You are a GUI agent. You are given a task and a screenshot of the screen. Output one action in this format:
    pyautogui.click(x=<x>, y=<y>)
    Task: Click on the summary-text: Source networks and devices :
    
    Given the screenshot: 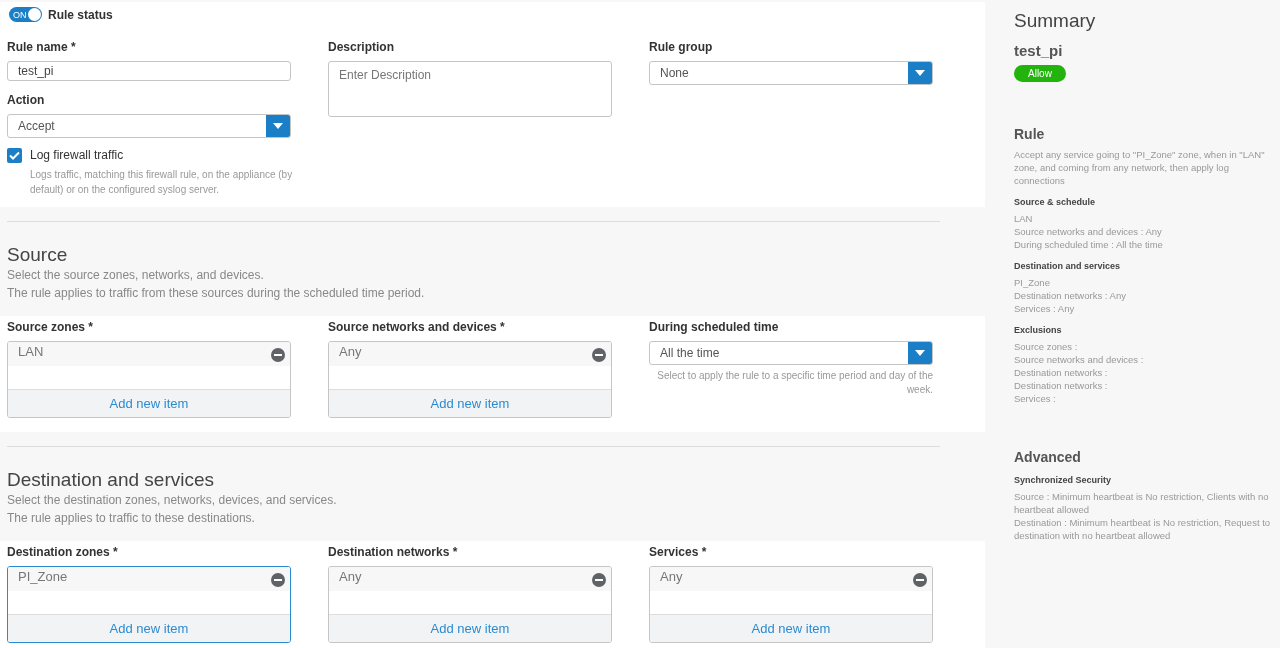 What is the action you would take?
    pyautogui.click(x=1079, y=359)
    